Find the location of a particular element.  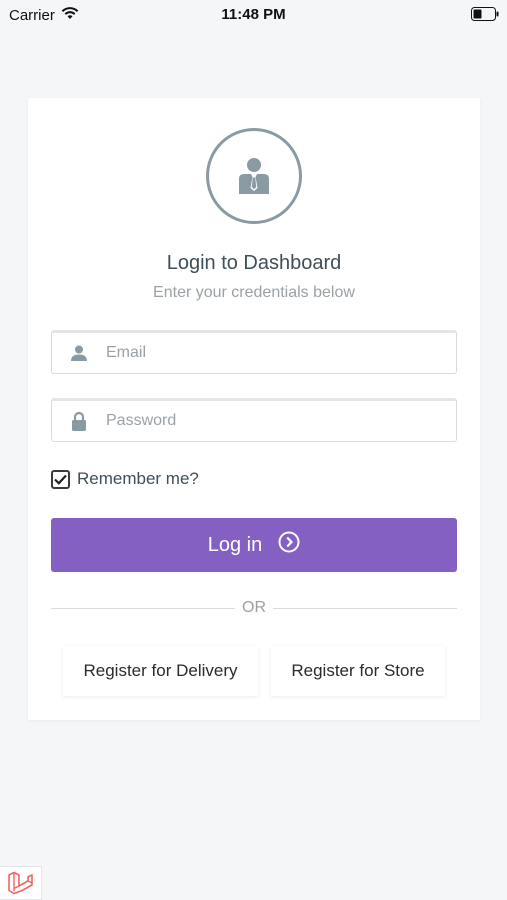

login-subtitle: Enter your credentials below is located at coordinates (254, 292).